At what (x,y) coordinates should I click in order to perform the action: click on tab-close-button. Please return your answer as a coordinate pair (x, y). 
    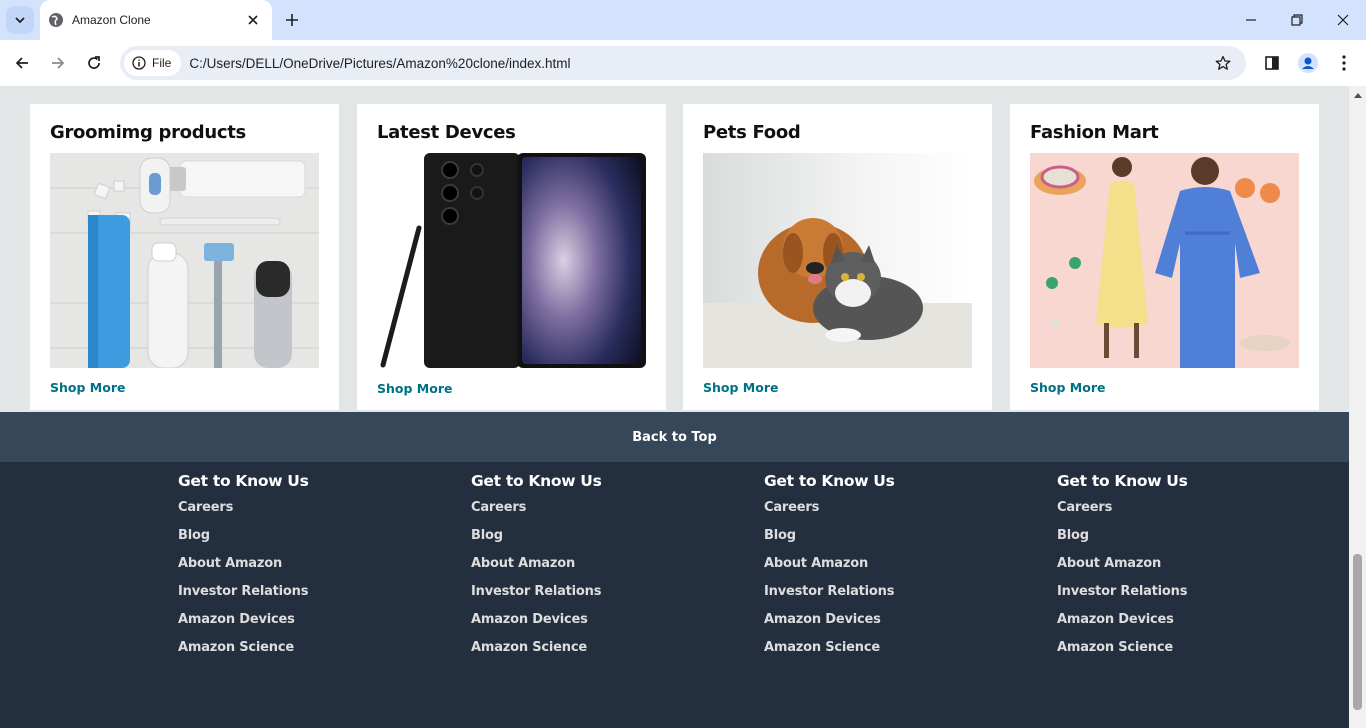
    Looking at the image, I should click on (253, 20).